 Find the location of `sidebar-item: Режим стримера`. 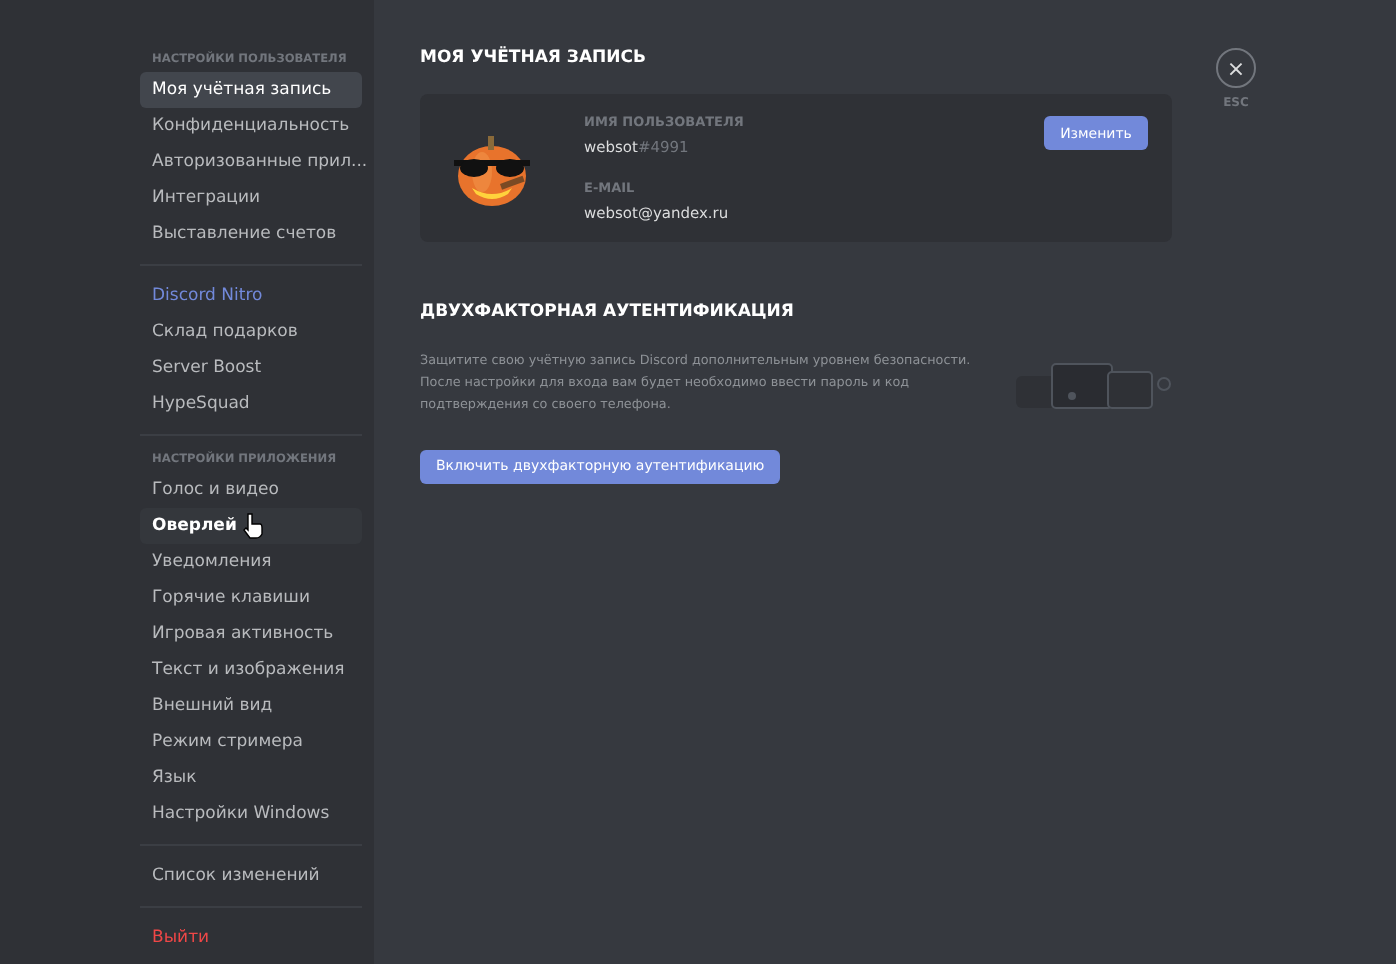

sidebar-item: Режим стримера is located at coordinates (251, 742).